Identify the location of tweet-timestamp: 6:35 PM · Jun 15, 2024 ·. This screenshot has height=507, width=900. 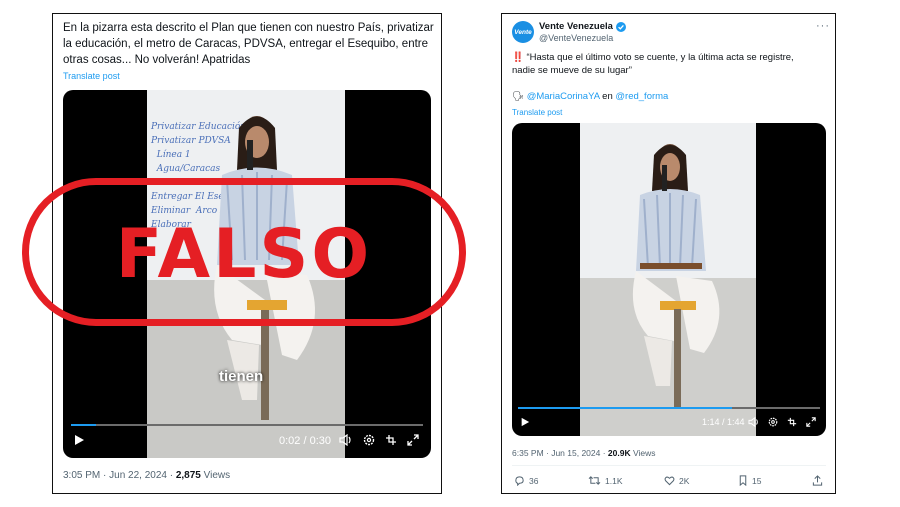
(560, 453).